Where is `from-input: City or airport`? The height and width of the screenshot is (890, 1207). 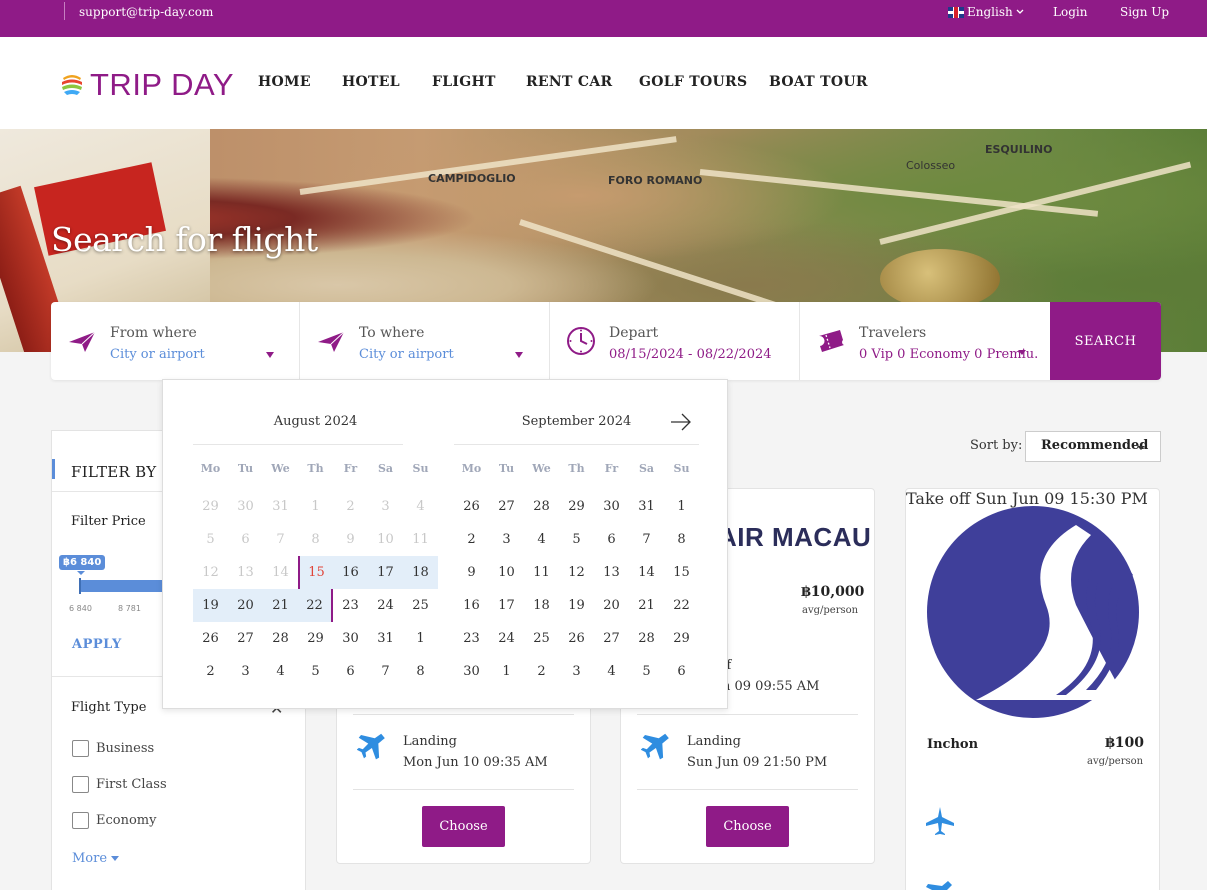 from-input: City or airport is located at coordinates (157, 354).